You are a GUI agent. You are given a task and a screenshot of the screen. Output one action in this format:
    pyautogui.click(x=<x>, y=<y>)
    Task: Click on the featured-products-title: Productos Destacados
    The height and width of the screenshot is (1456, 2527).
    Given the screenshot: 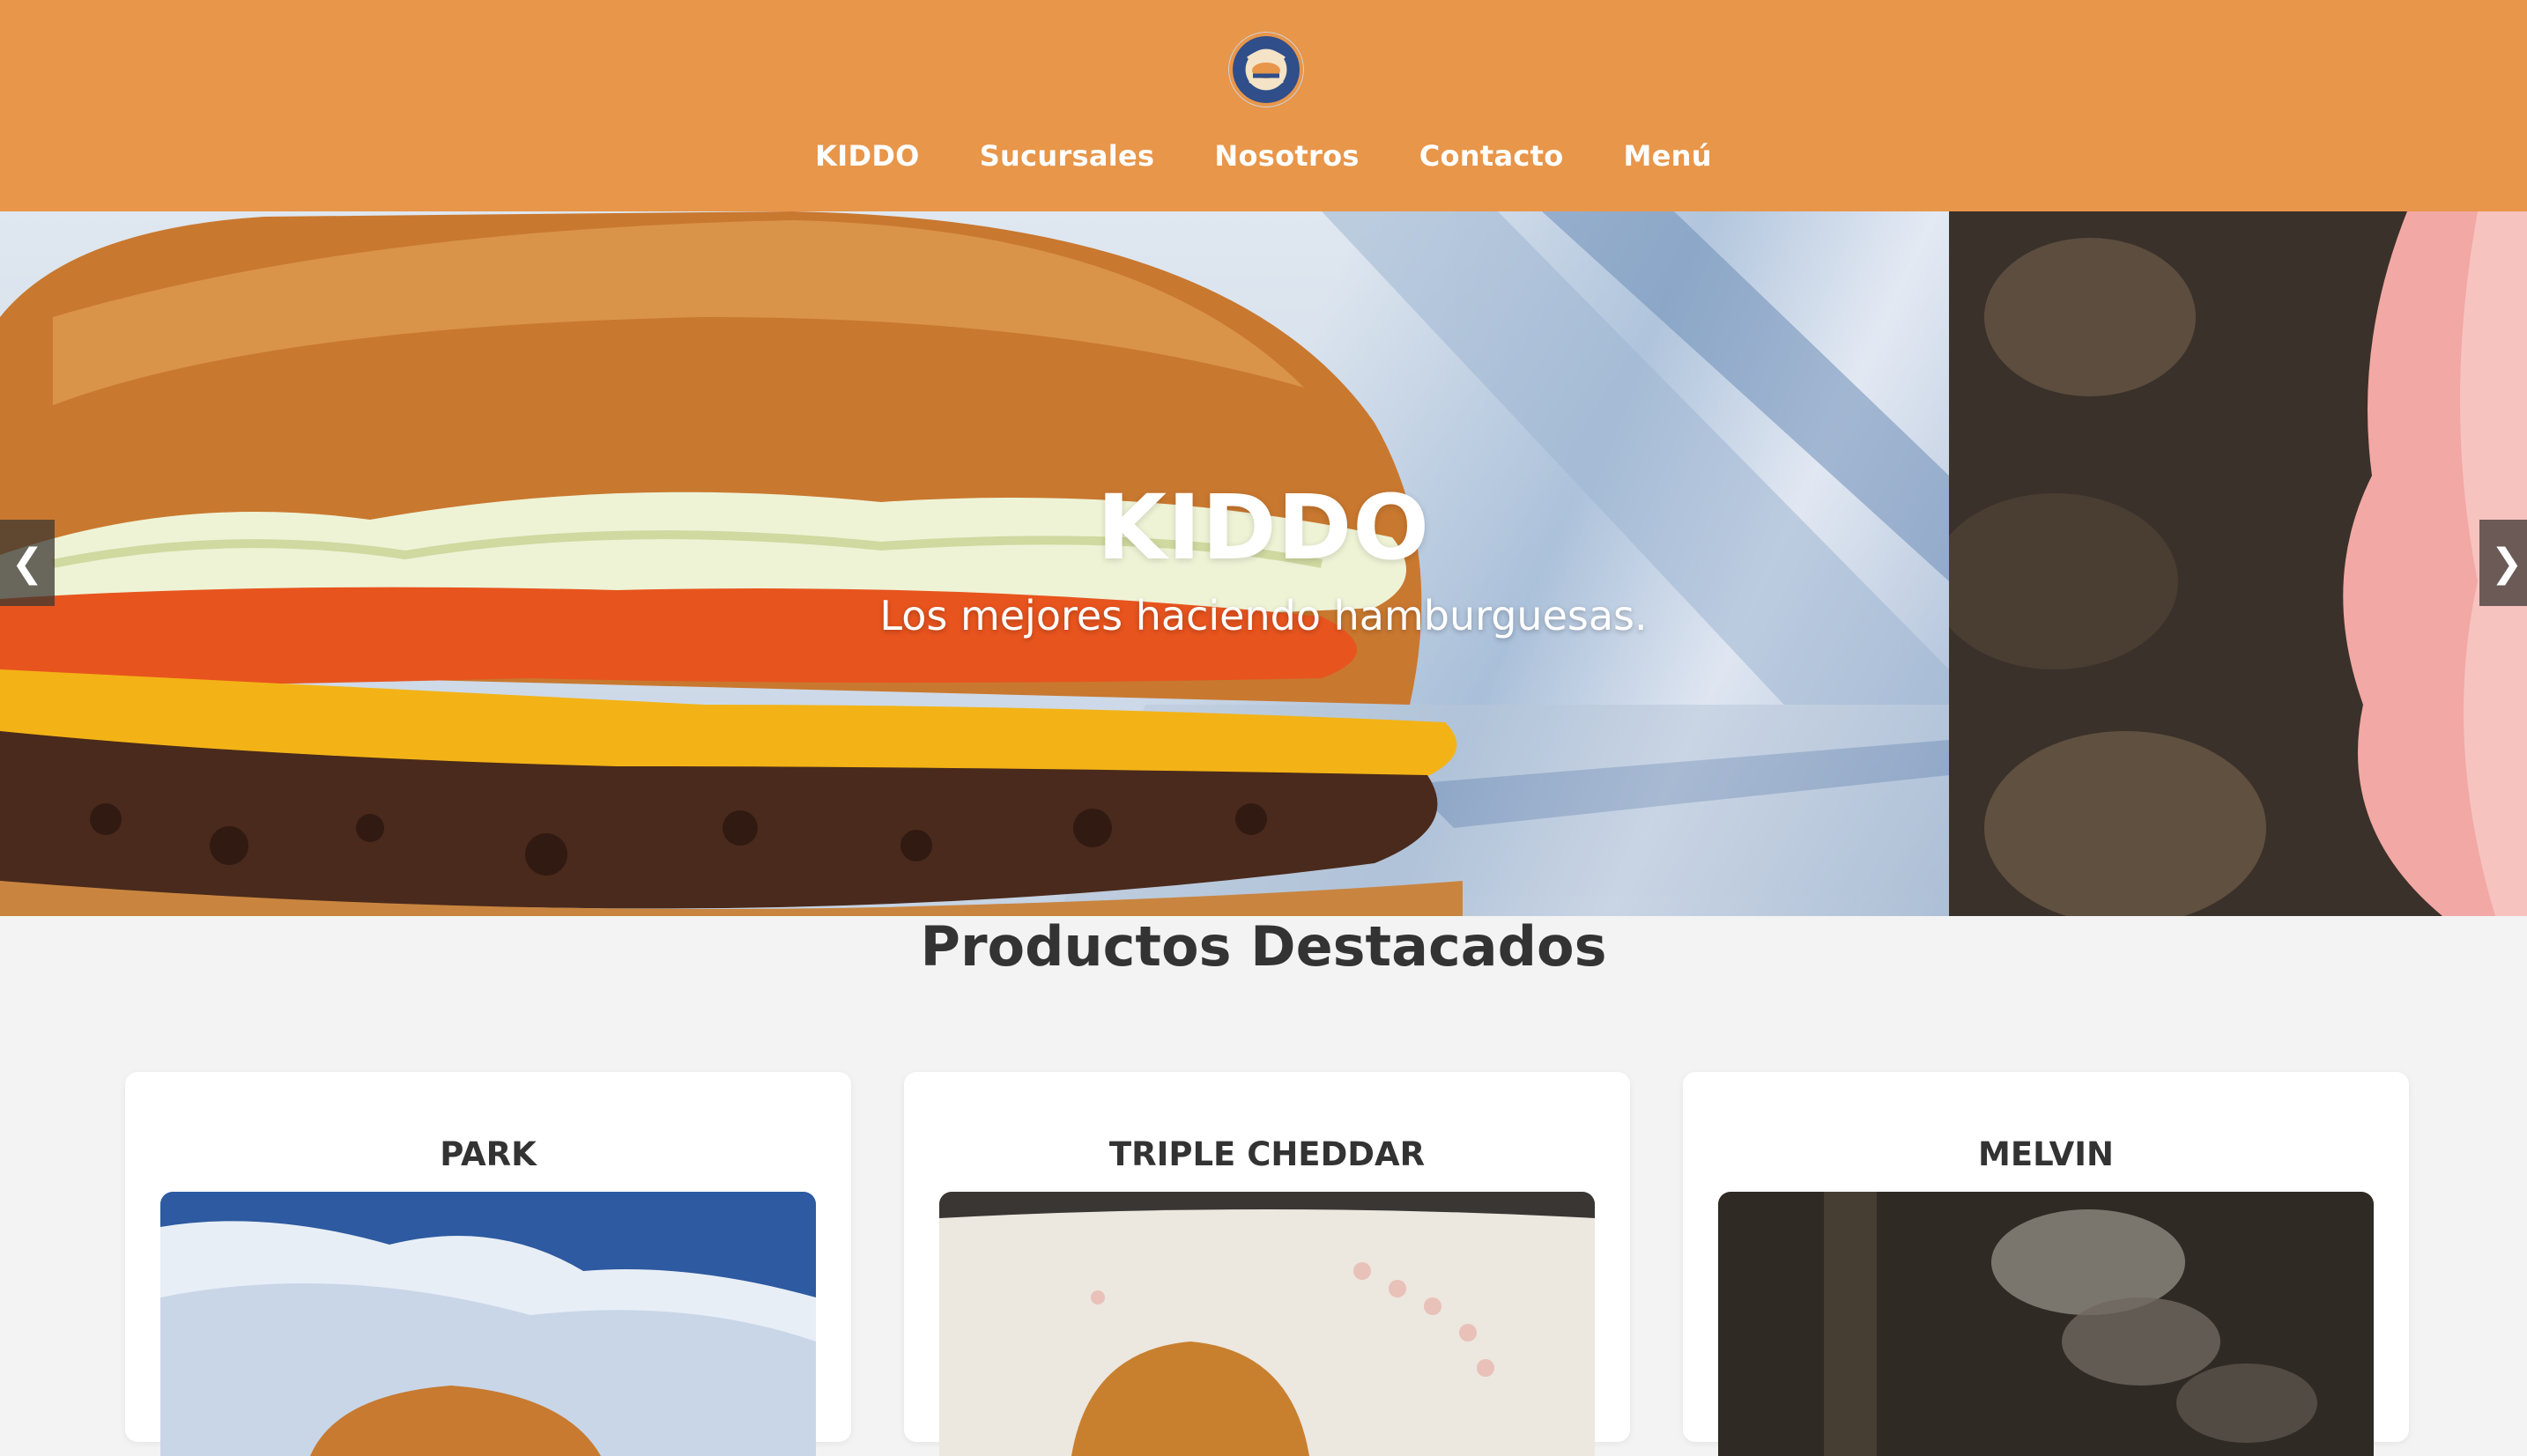 What is the action you would take?
    pyautogui.click(x=1263, y=946)
    